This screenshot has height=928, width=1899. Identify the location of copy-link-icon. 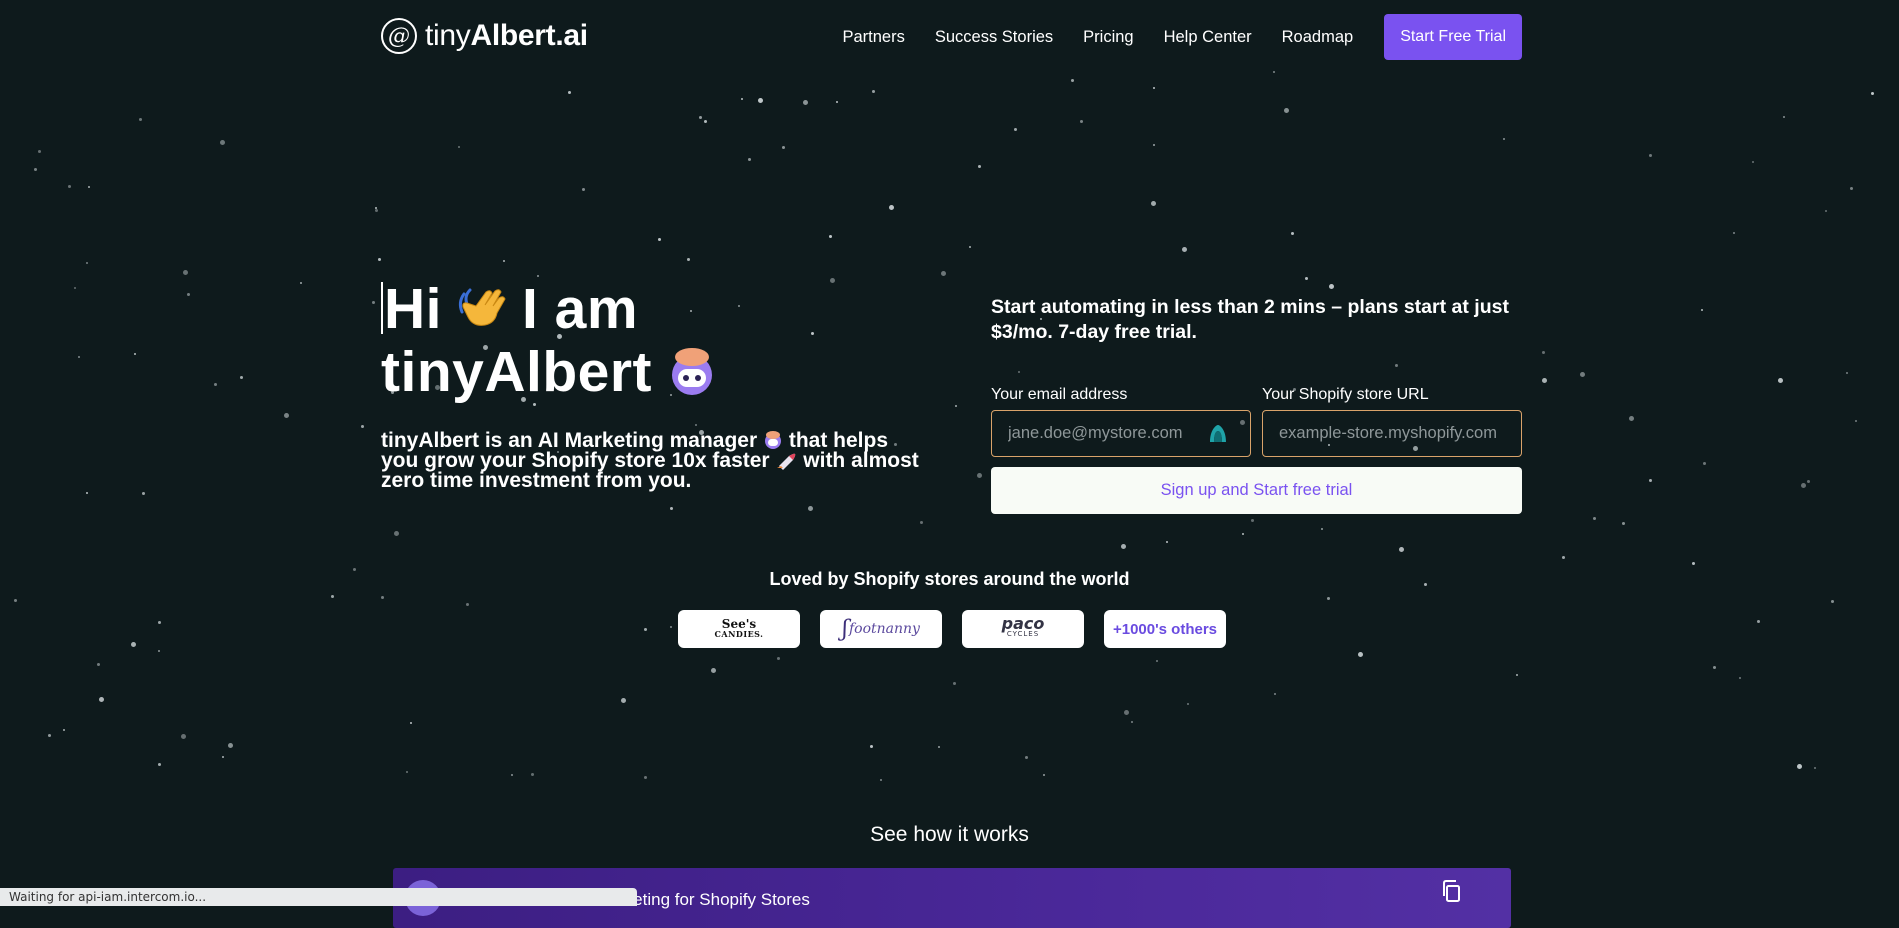
(1451, 891).